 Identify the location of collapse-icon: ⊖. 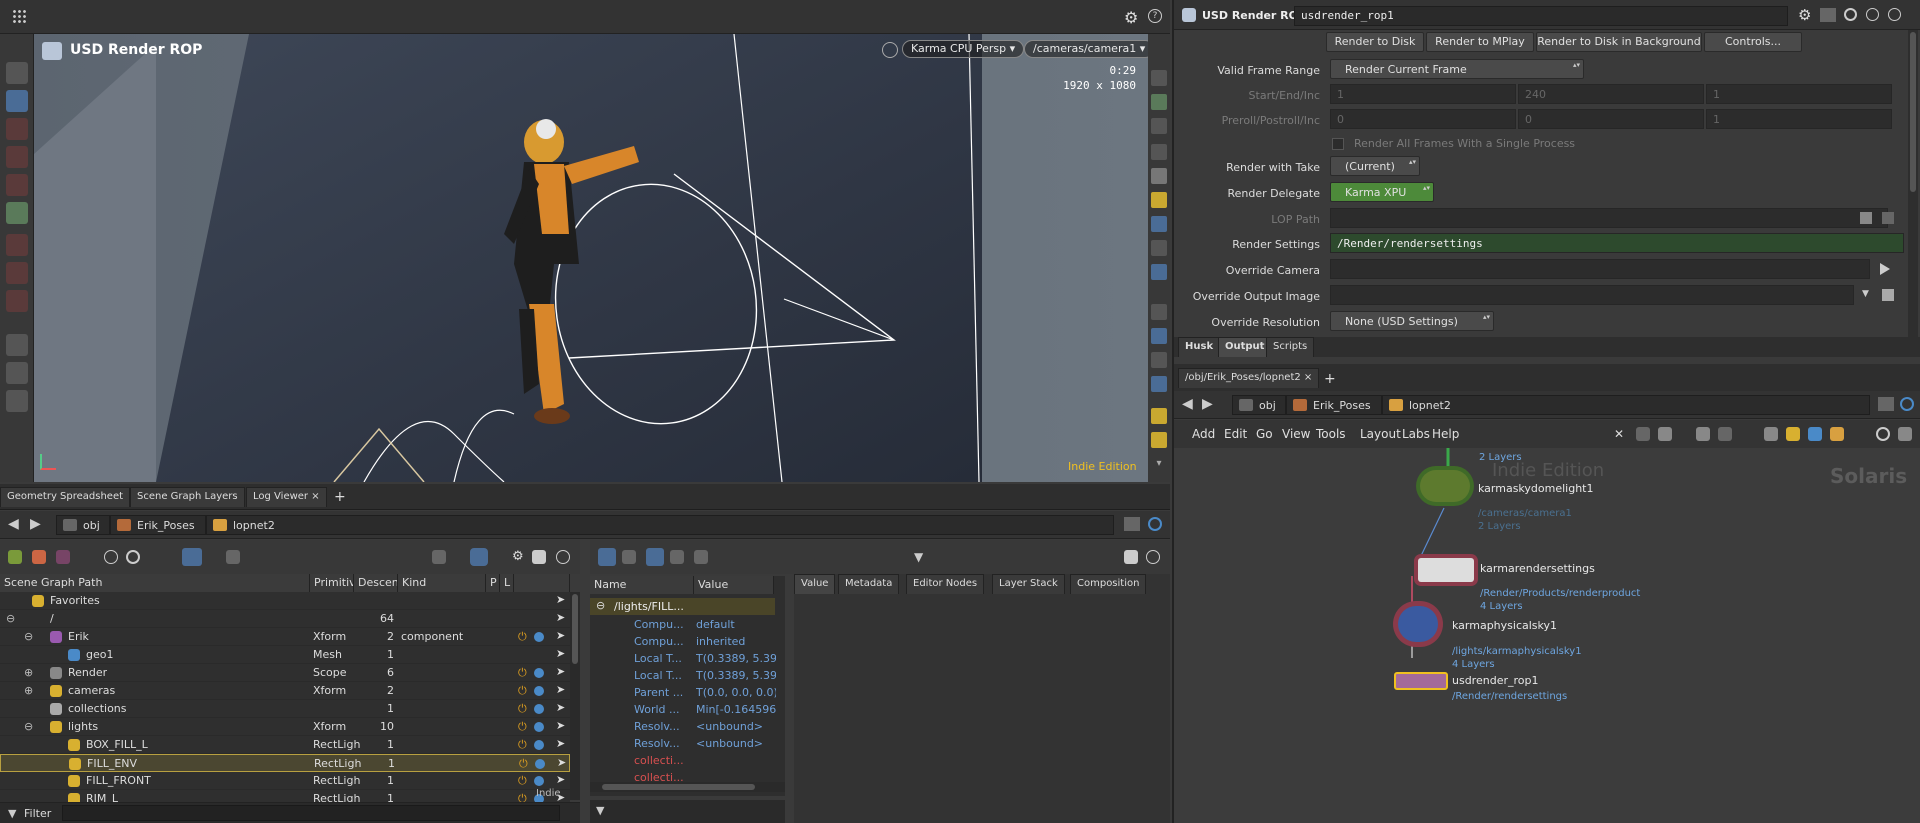
(600, 605).